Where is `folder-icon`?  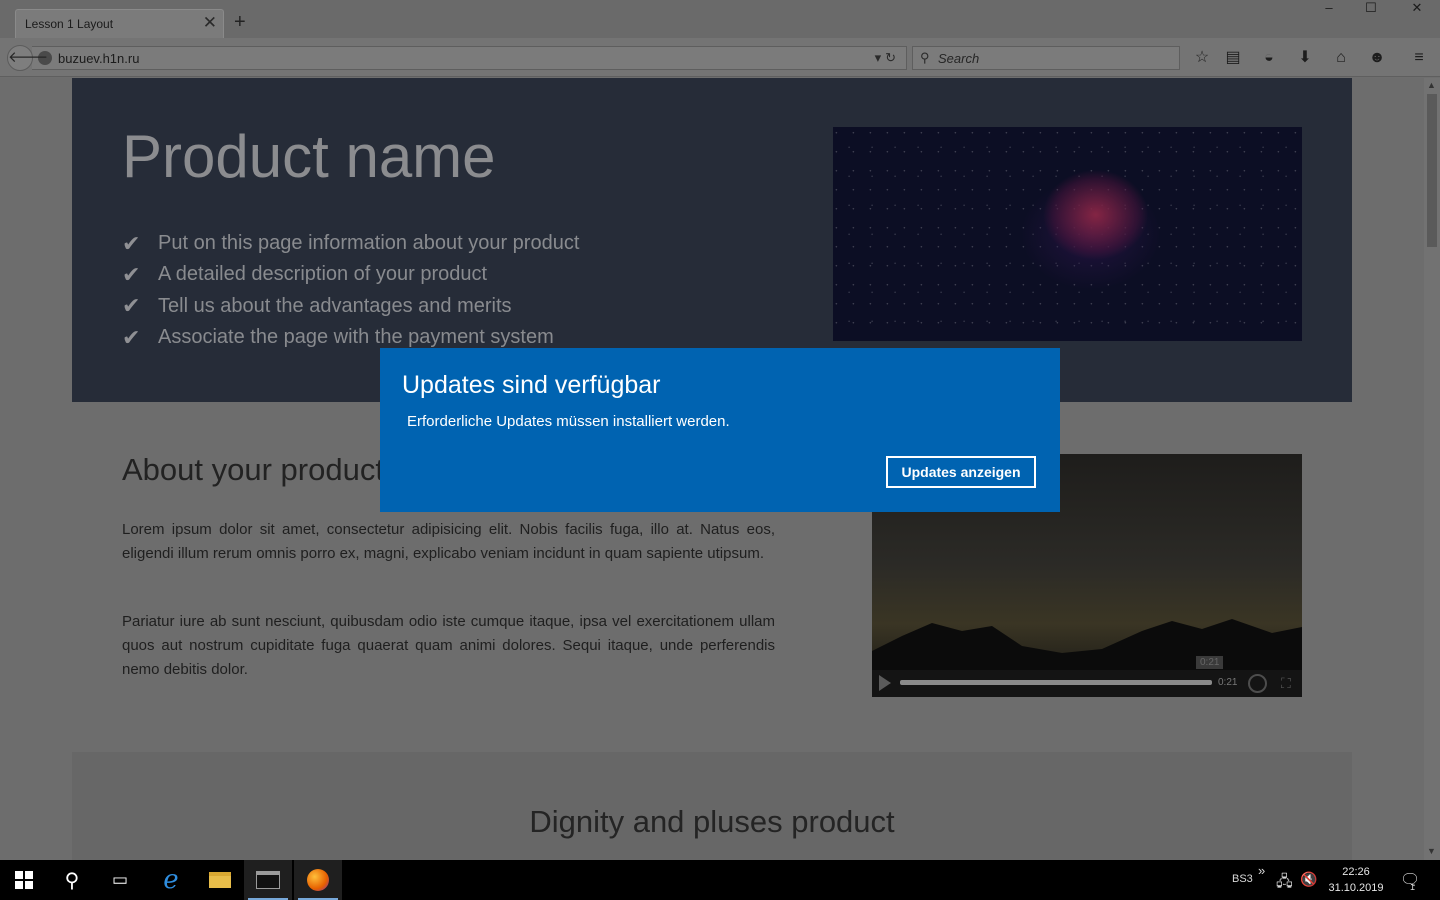 folder-icon is located at coordinates (220, 880).